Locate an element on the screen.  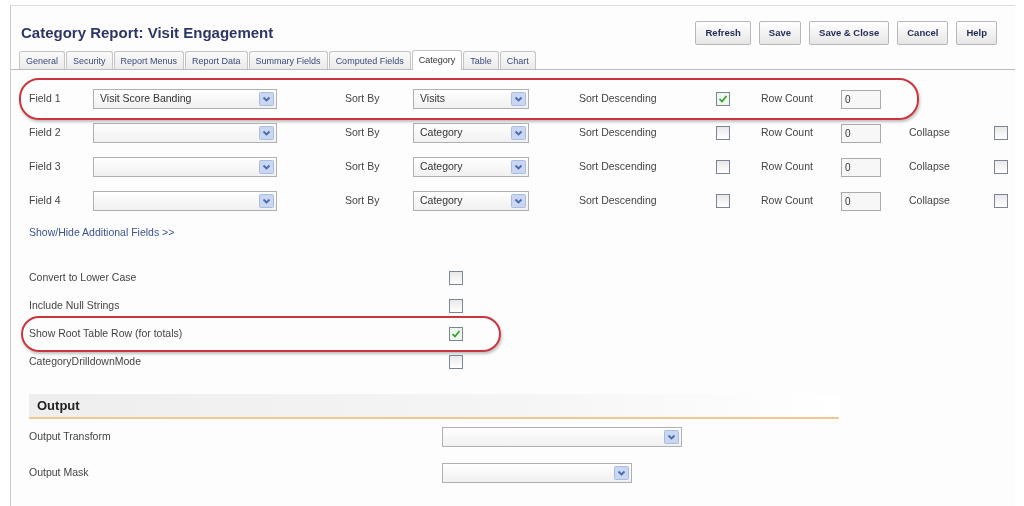
tab: Security is located at coordinates (89, 60).